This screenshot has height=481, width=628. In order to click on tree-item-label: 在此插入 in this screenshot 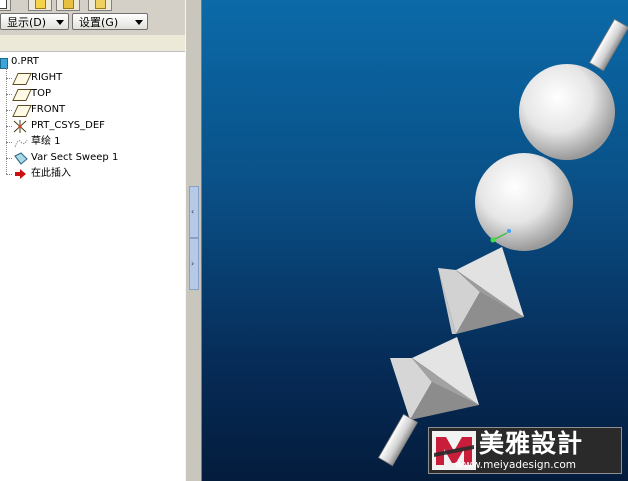, I will do `click(51, 173)`.